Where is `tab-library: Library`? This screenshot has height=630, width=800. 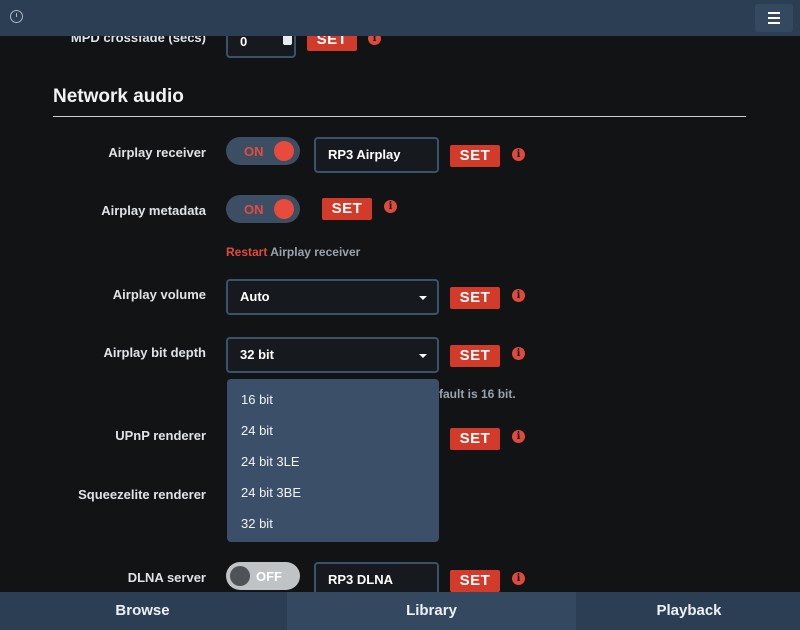
tab-library: Library is located at coordinates (431, 611).